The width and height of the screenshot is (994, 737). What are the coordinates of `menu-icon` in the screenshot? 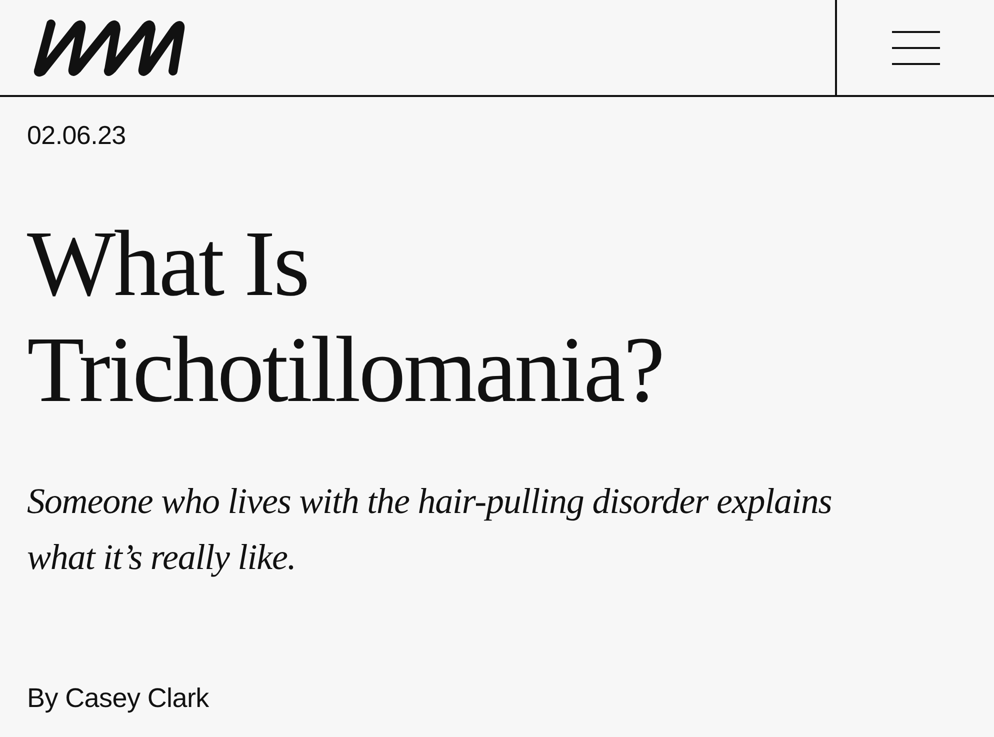 It's located at (916, 47).